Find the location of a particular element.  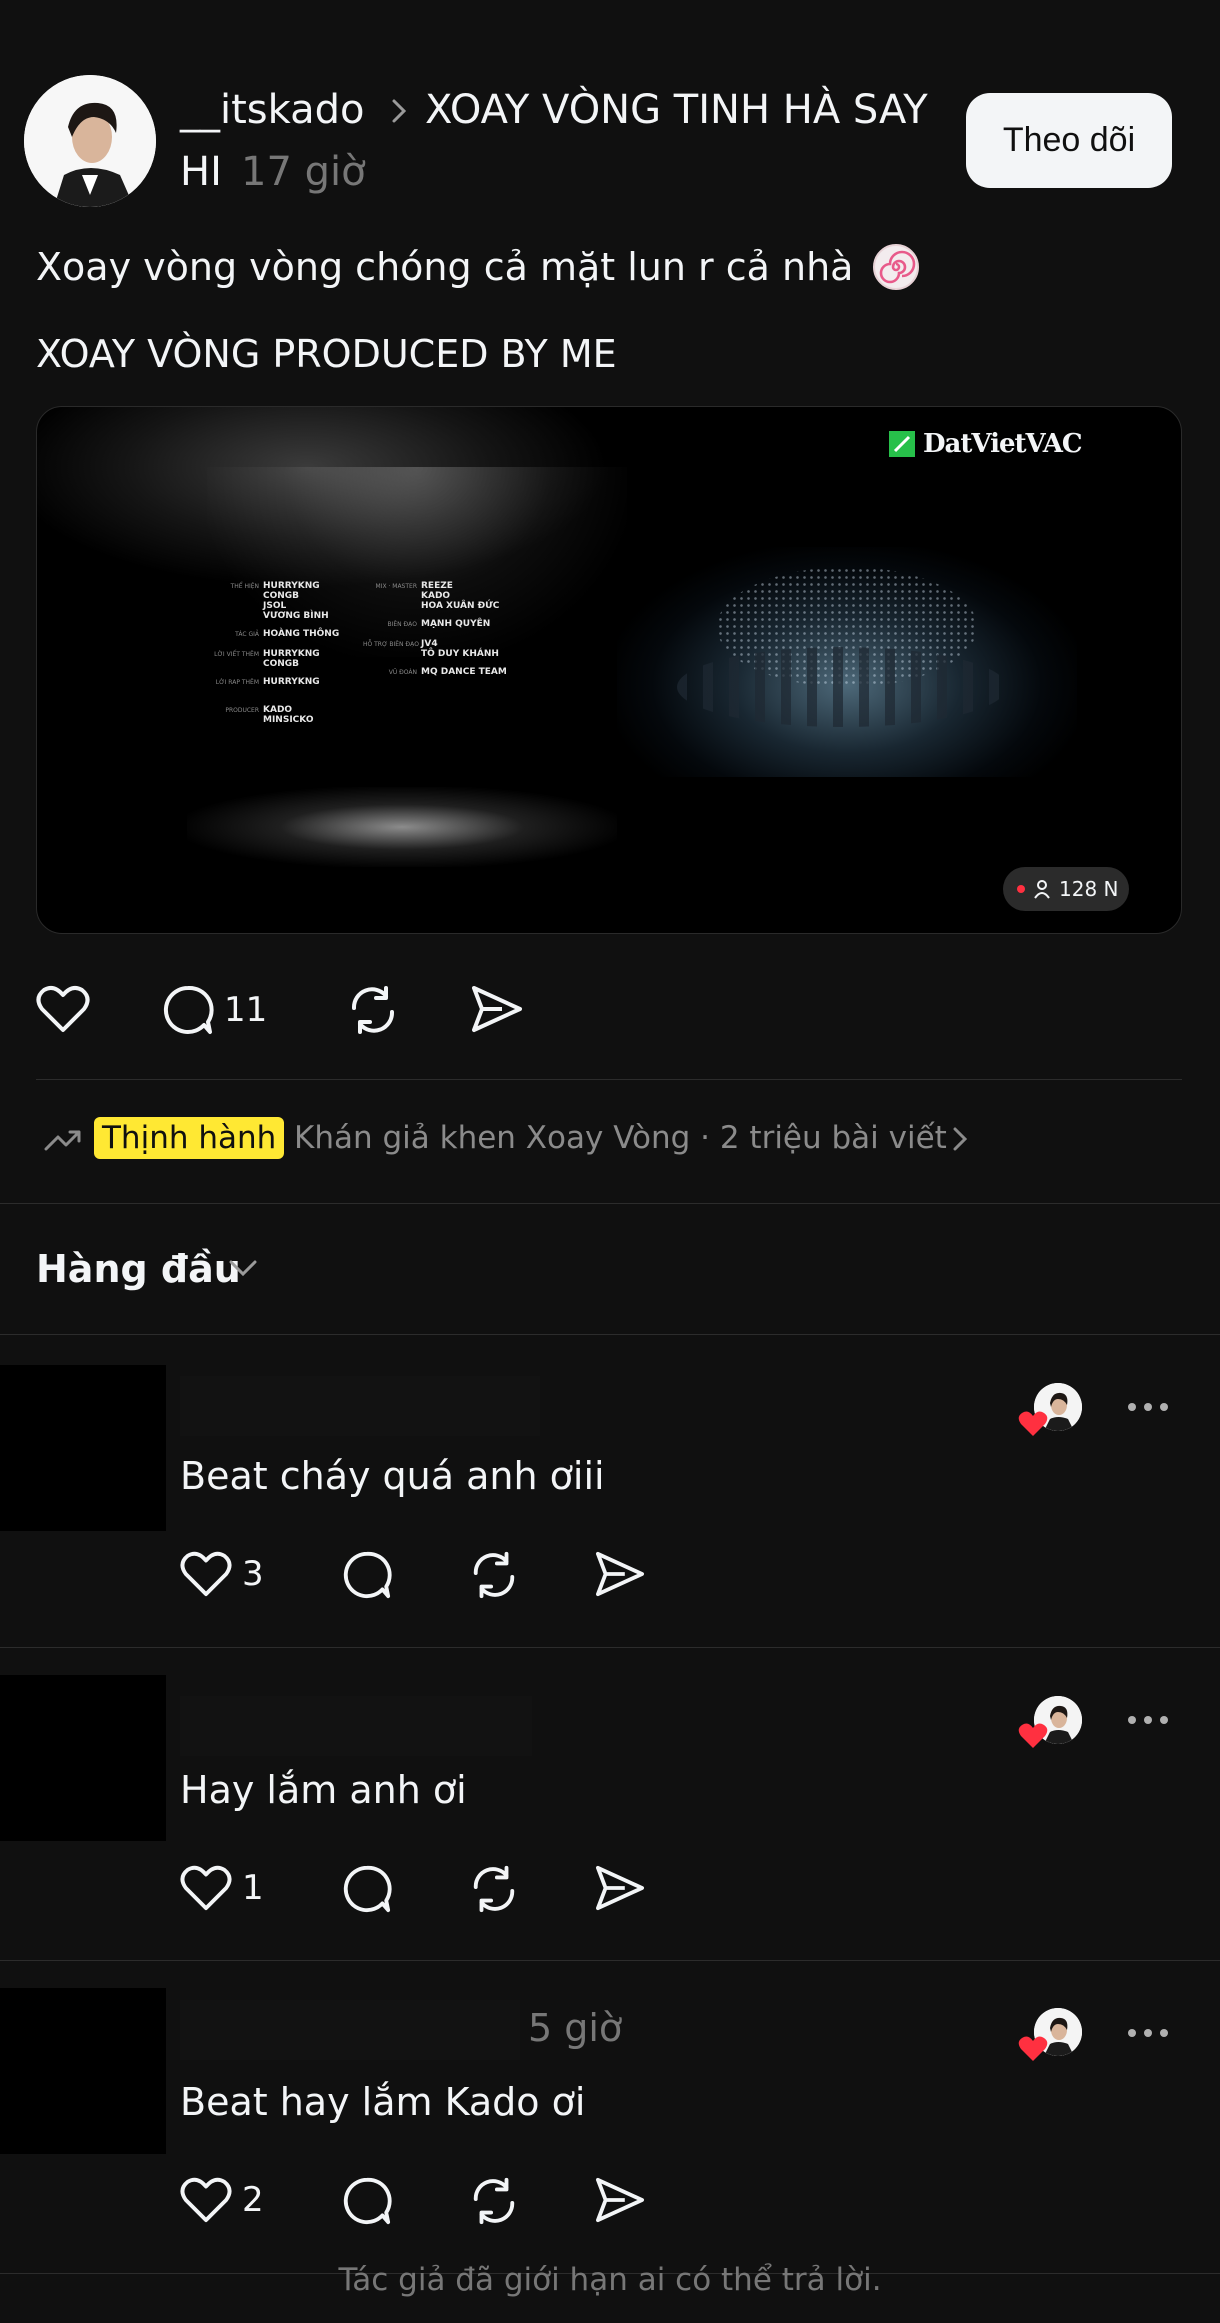

credit-label: LỜI VIẾT THÊM is located at coordinates (236, 654).